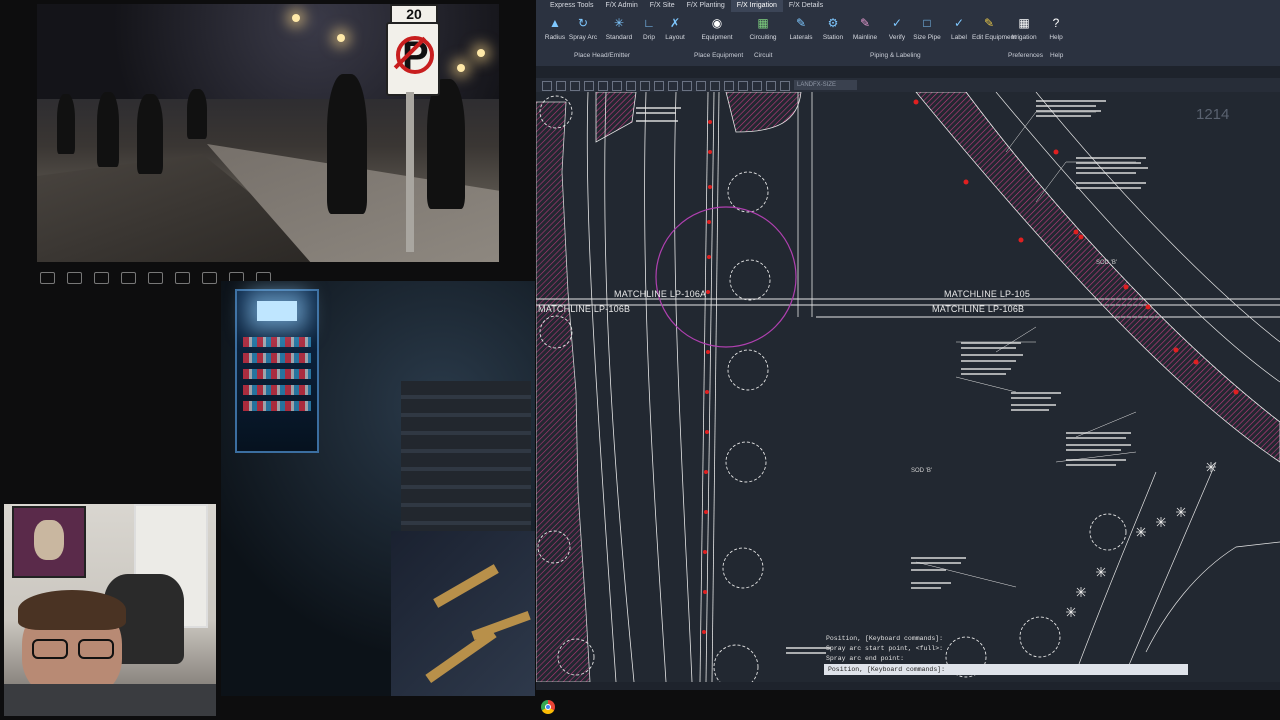 The height and width of the screenshot is (720, 1280). I want to click on matchline-label-106b-right: MATCHLINE LP-106B, so click(978, 309).